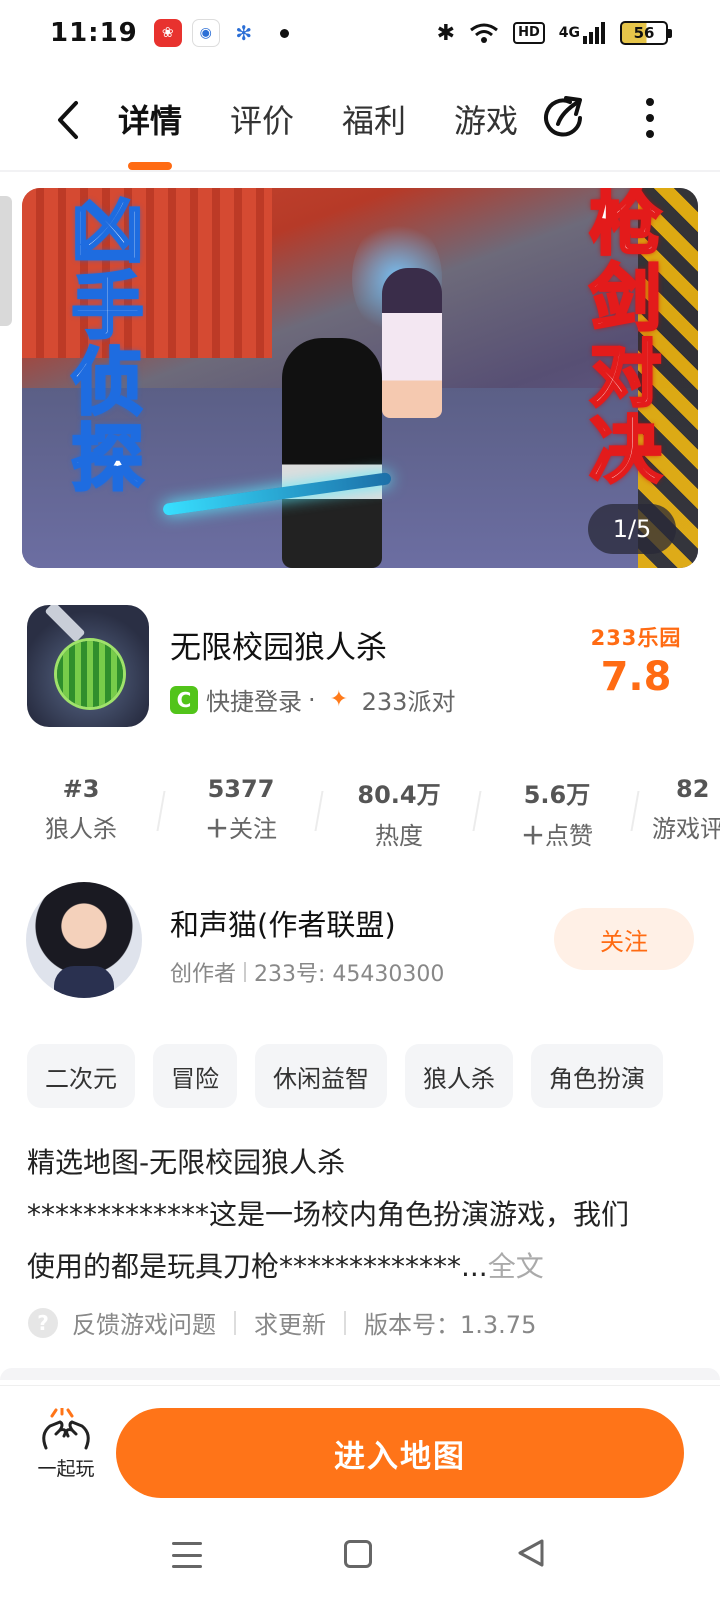 The width and height of the screenshot is (720, 1612). I want to click on battery-icon: 56, so click(646, 33).